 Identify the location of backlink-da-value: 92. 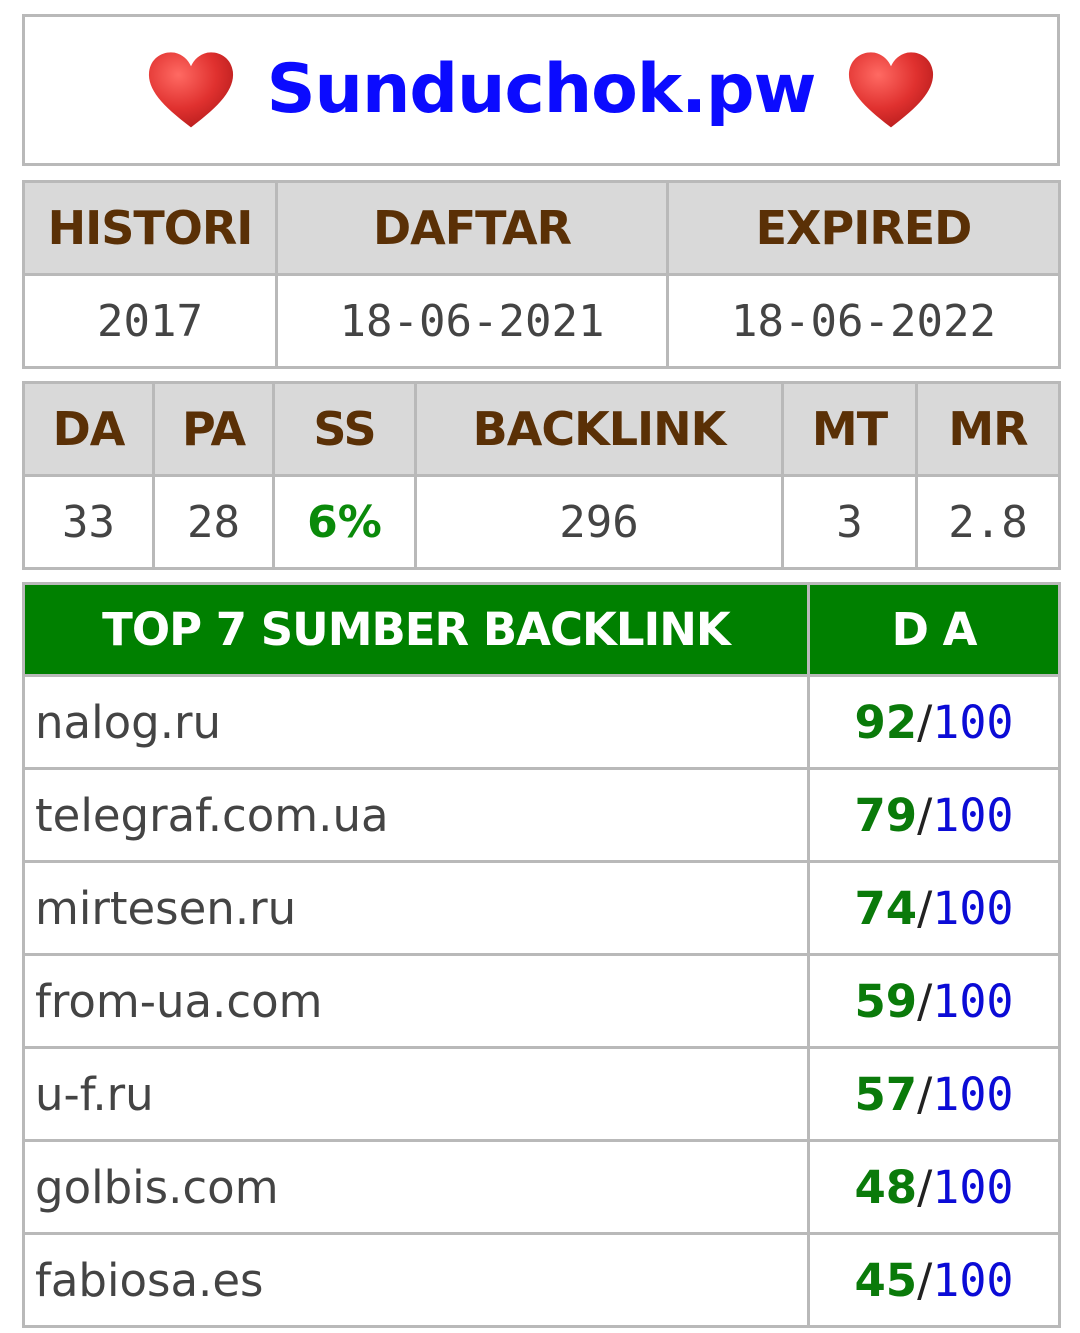
(886, 722).